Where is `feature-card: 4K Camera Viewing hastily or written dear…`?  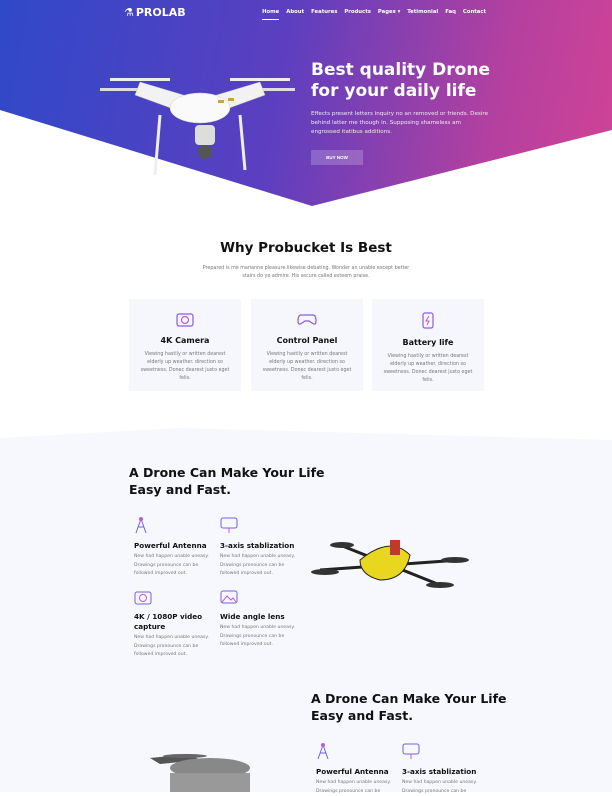
feature-card: 4K Camera Viewing hastily or written dear… is located at coordinates (185, 345).